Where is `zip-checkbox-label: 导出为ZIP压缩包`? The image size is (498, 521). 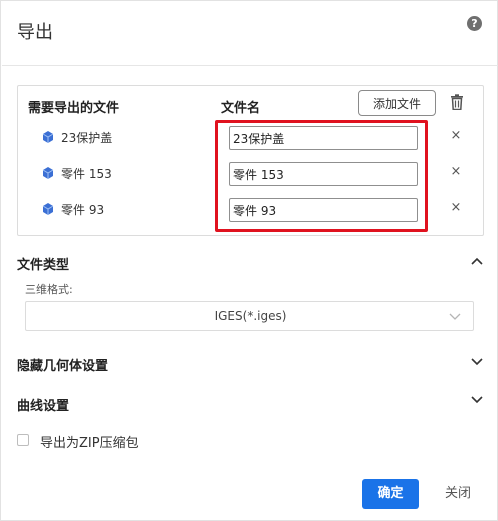
zip-checkbox-label: 导出为ZIP压缩包 is located at coordinates (89, 441).